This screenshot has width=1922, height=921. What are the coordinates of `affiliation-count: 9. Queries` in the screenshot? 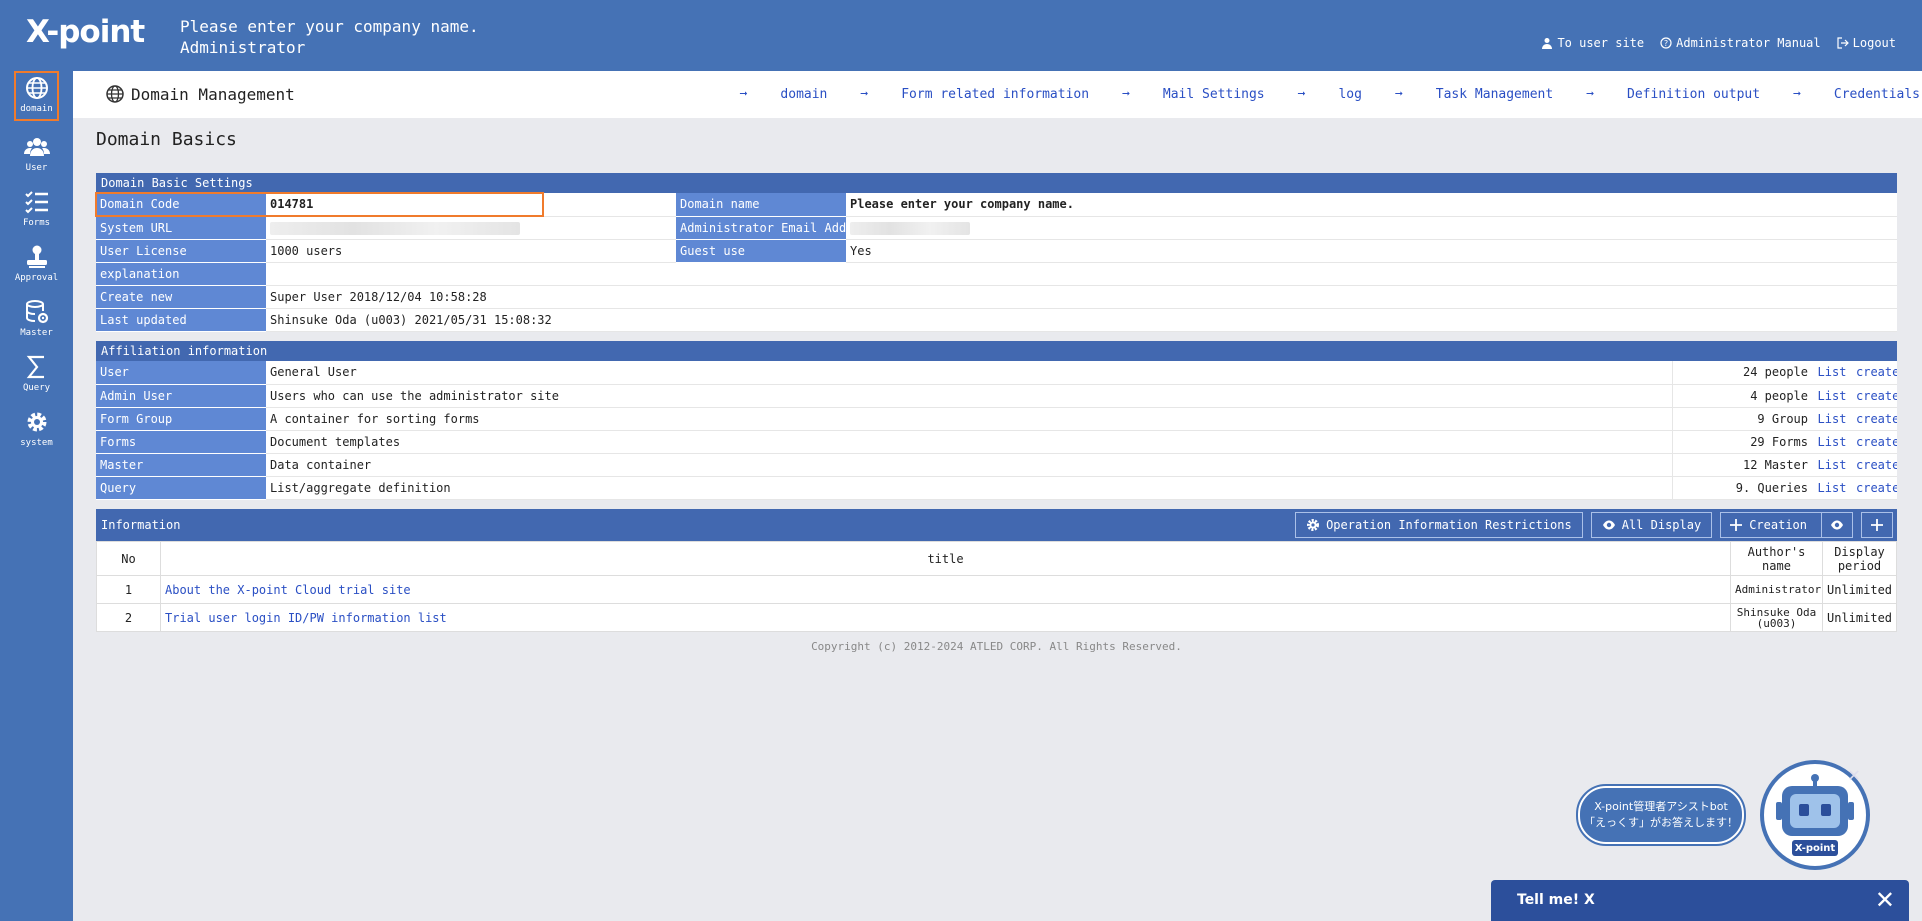 It's located at (1741, 488).